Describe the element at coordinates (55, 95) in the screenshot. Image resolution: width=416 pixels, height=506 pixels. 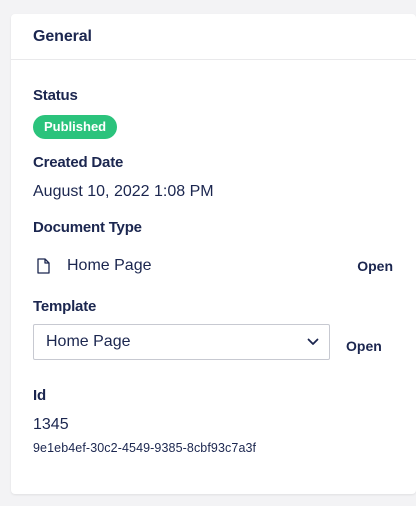
I see `status-label: Status` at that location.